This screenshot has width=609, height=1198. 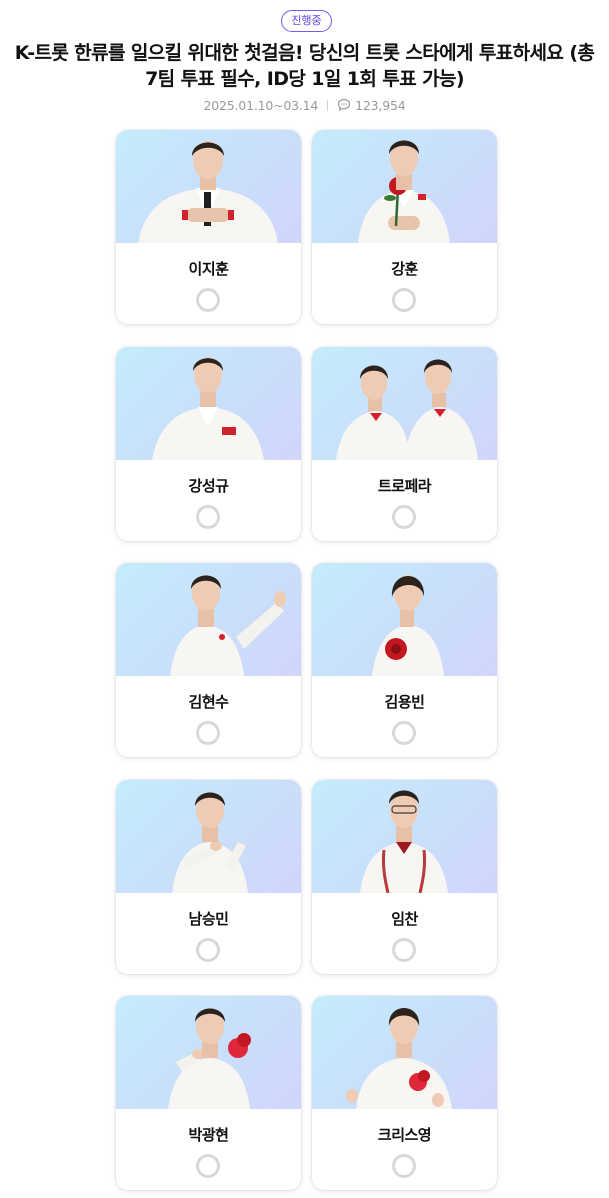 What do you see at coordinates (208, 1135) in the screenshot?
I see `candidate-name: 박광현` at bounding box center [208, 1135].